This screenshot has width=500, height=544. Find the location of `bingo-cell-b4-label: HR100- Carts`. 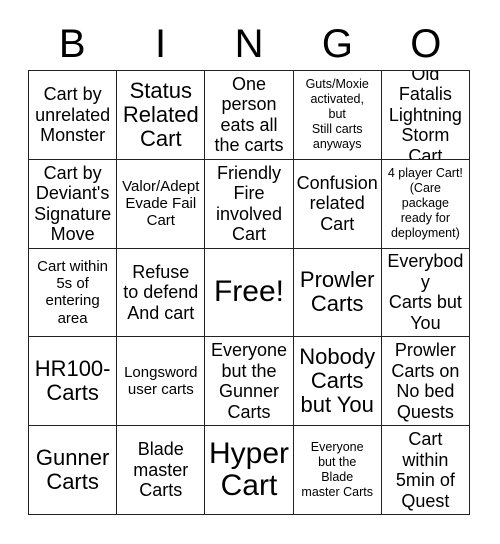

bingo-cell-b4-label: HR100- Carts is located at coordinates (72, 381).